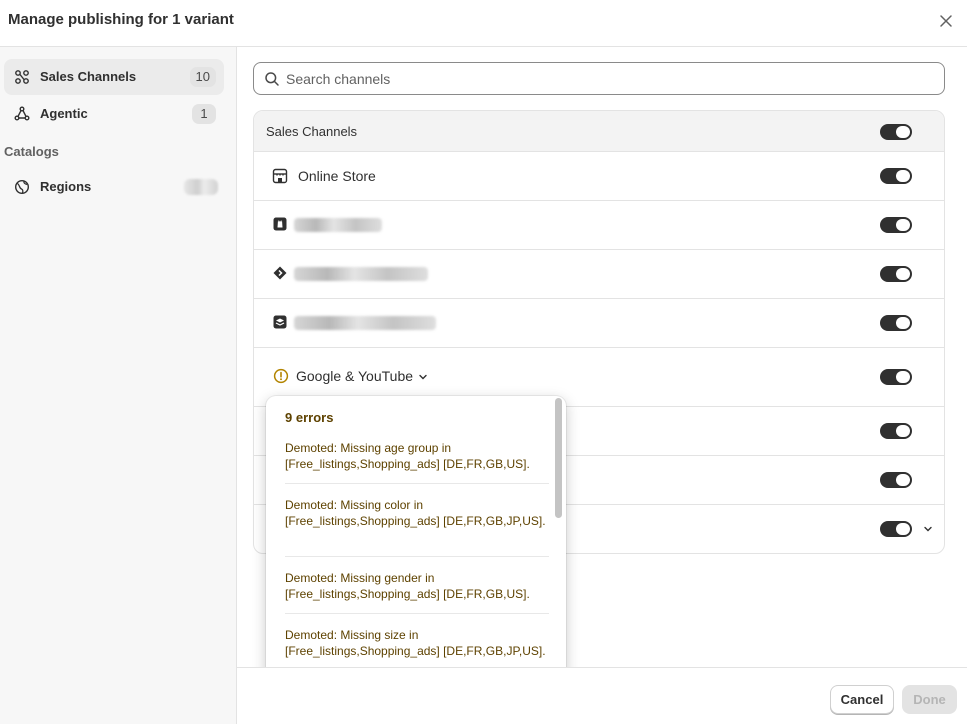 This screenshot has height=724, width=967. What do you see at coordinates (280, 273) in the screenshot?
I see `diamond-arrow-icon` at bounding box center [280, 273].